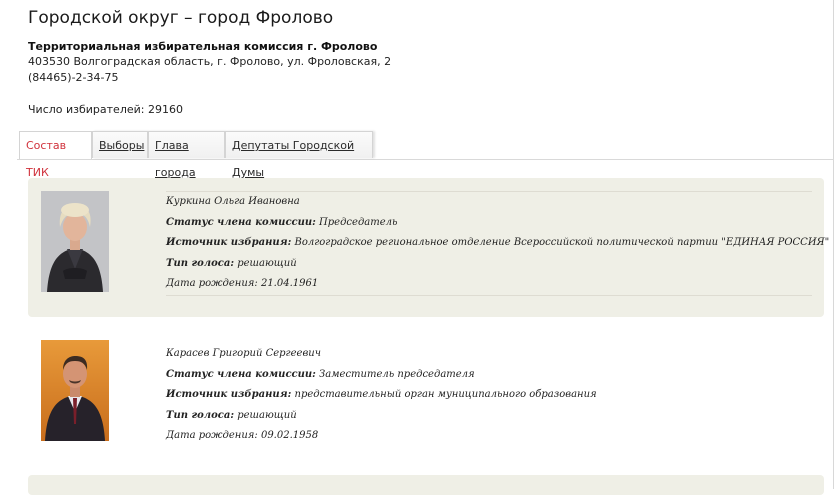 The image size is (834, 495). I want to click on member-name: Куркина Ольга Ивановна, so click(233, 201).